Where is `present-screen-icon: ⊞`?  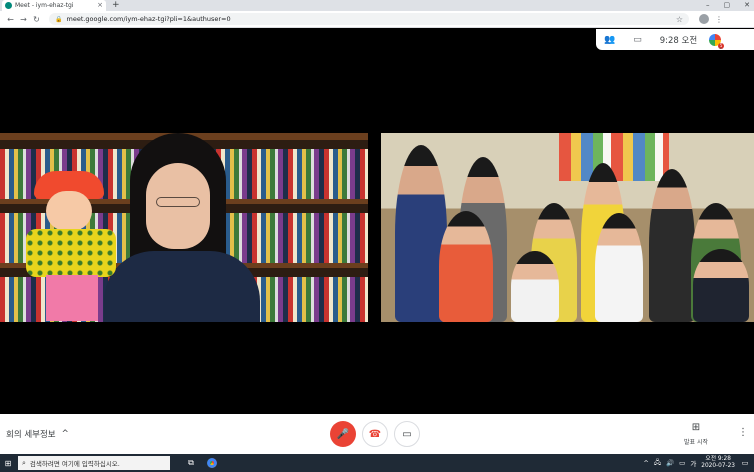
present-screen-icon: ⊞ is located at coordinates (696, 427).